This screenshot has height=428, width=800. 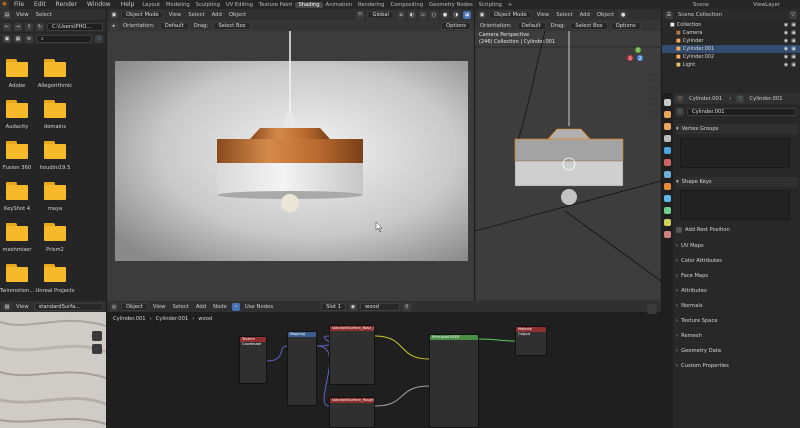 What do you see at coordinates (490, 5) in the screenshot?
I see `tab-scripting: Scripting` at bounding box center [490, 5].